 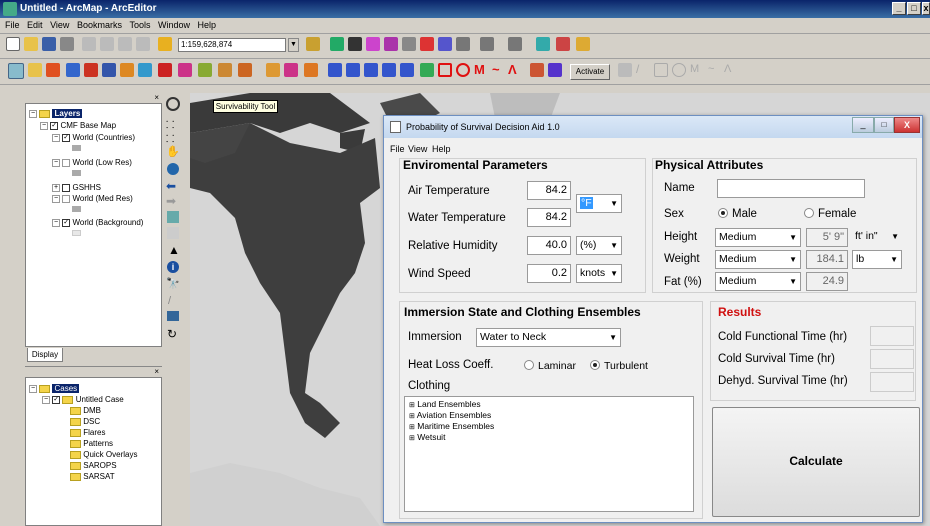 I want to click on tree-node-gshhs: + GSHHS, so click(x=76, y=187).